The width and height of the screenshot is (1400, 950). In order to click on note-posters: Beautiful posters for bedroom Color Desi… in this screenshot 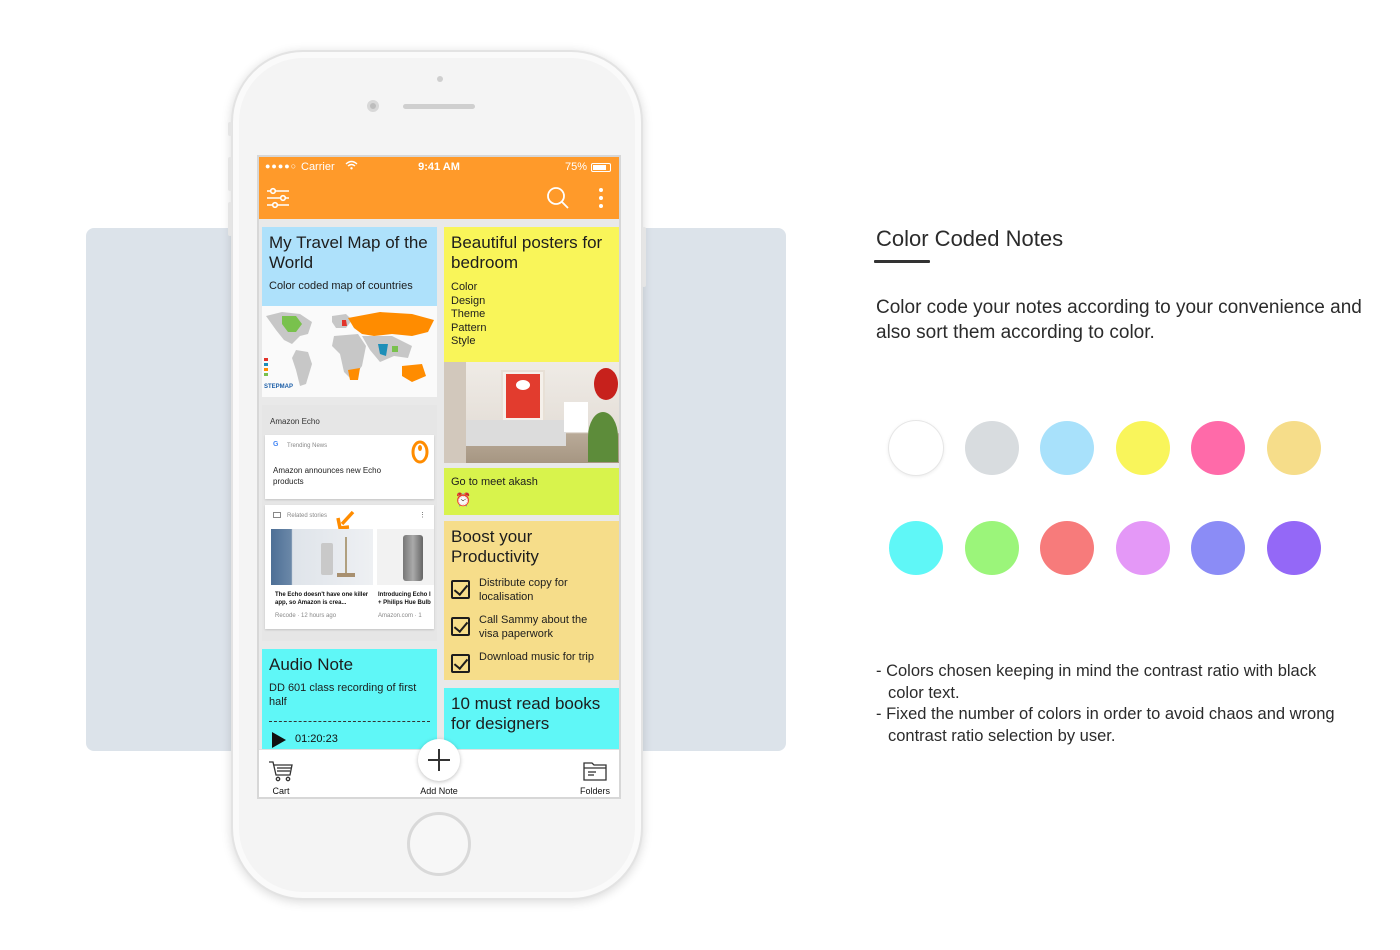, I will do `click(531, 345)`.